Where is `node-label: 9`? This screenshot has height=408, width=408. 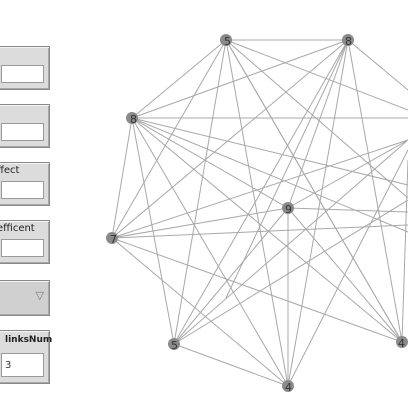
node-label: 9 is located at coordinates (288, 209).